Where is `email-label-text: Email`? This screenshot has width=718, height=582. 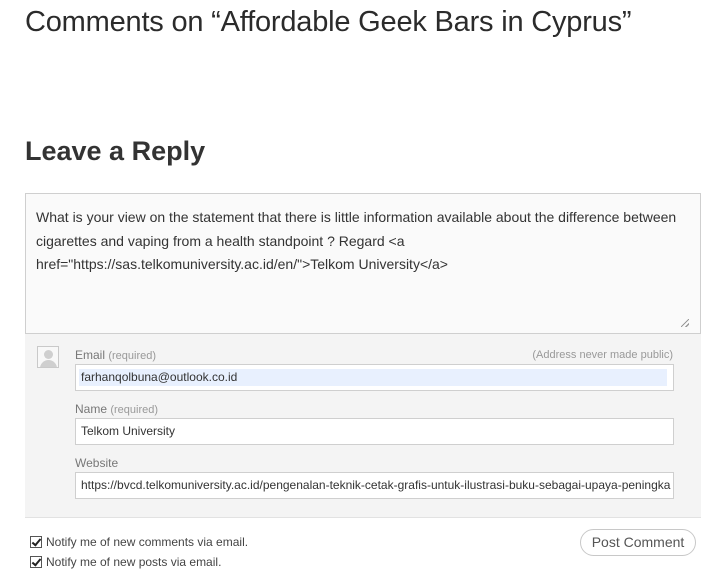
email-label-text: Email is located at coordinates (90, 355).